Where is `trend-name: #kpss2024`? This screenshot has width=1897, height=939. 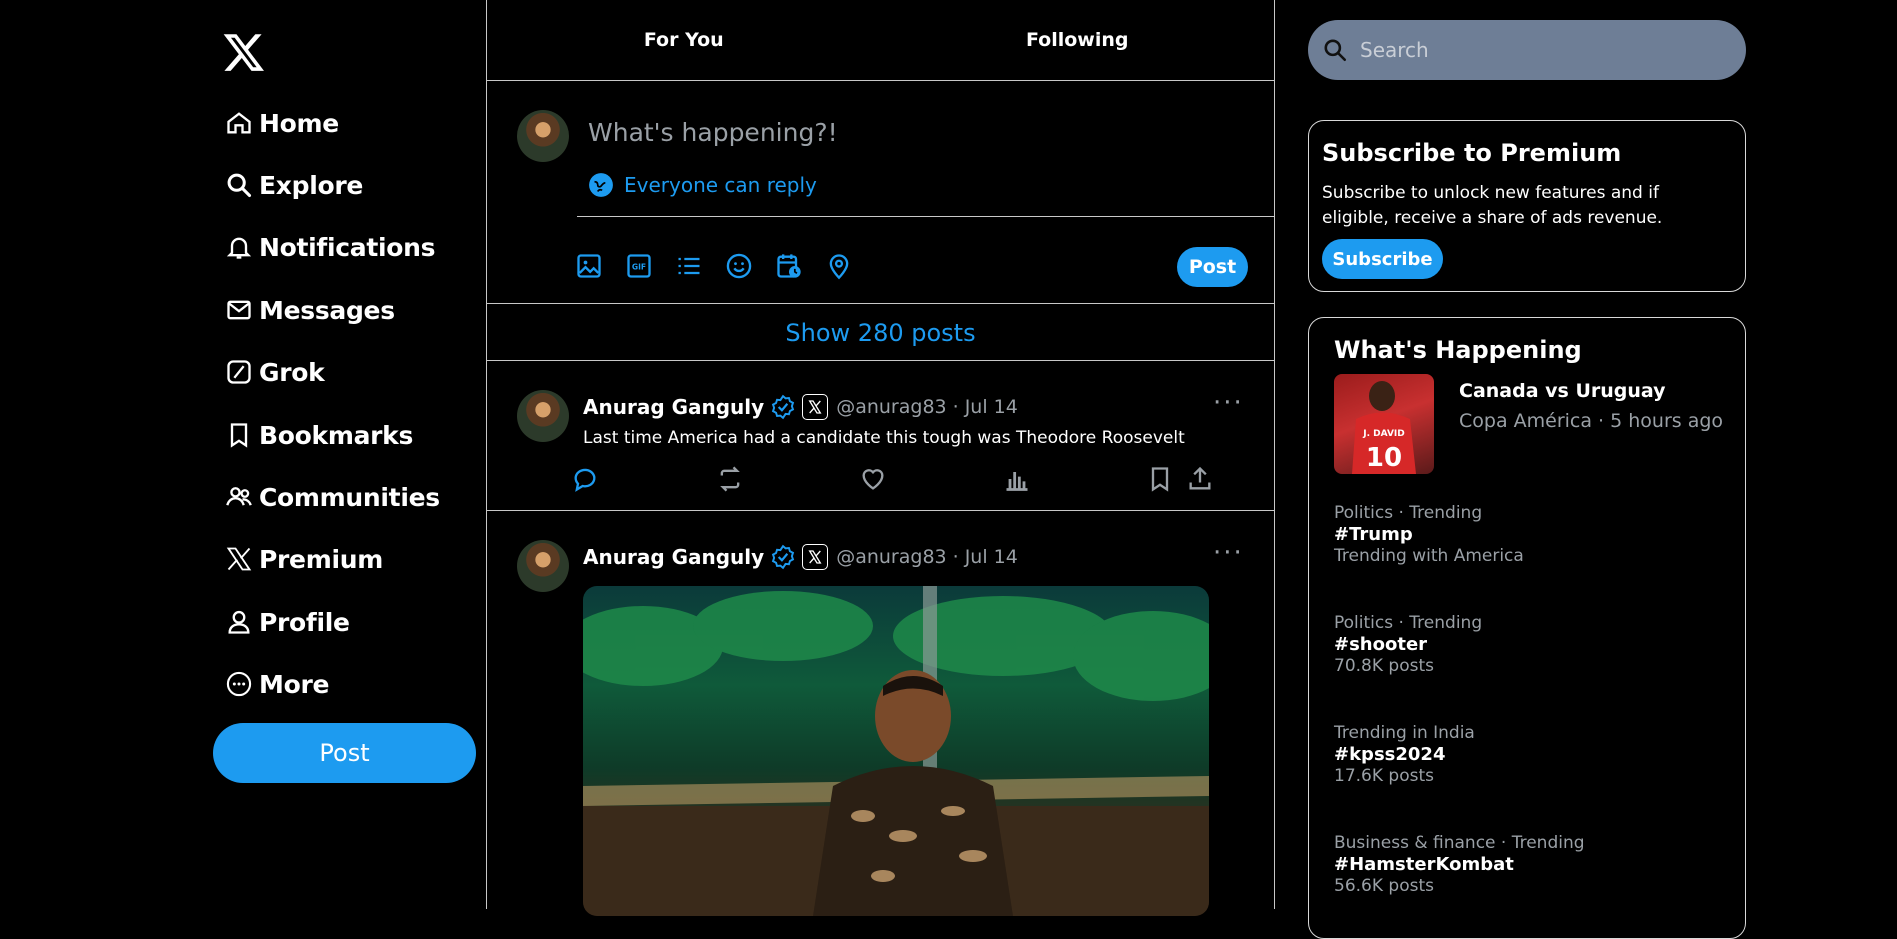
trend-name: #kpss2024 is located at coordinates (1390, 754).